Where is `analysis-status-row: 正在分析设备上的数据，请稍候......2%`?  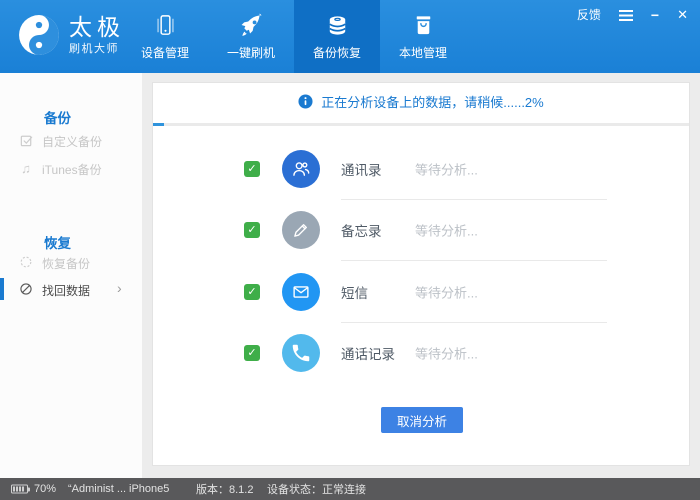 analysis-status-row: 正在分析设备上的数据，请稍候......2% is located at coordinates (421, 101).